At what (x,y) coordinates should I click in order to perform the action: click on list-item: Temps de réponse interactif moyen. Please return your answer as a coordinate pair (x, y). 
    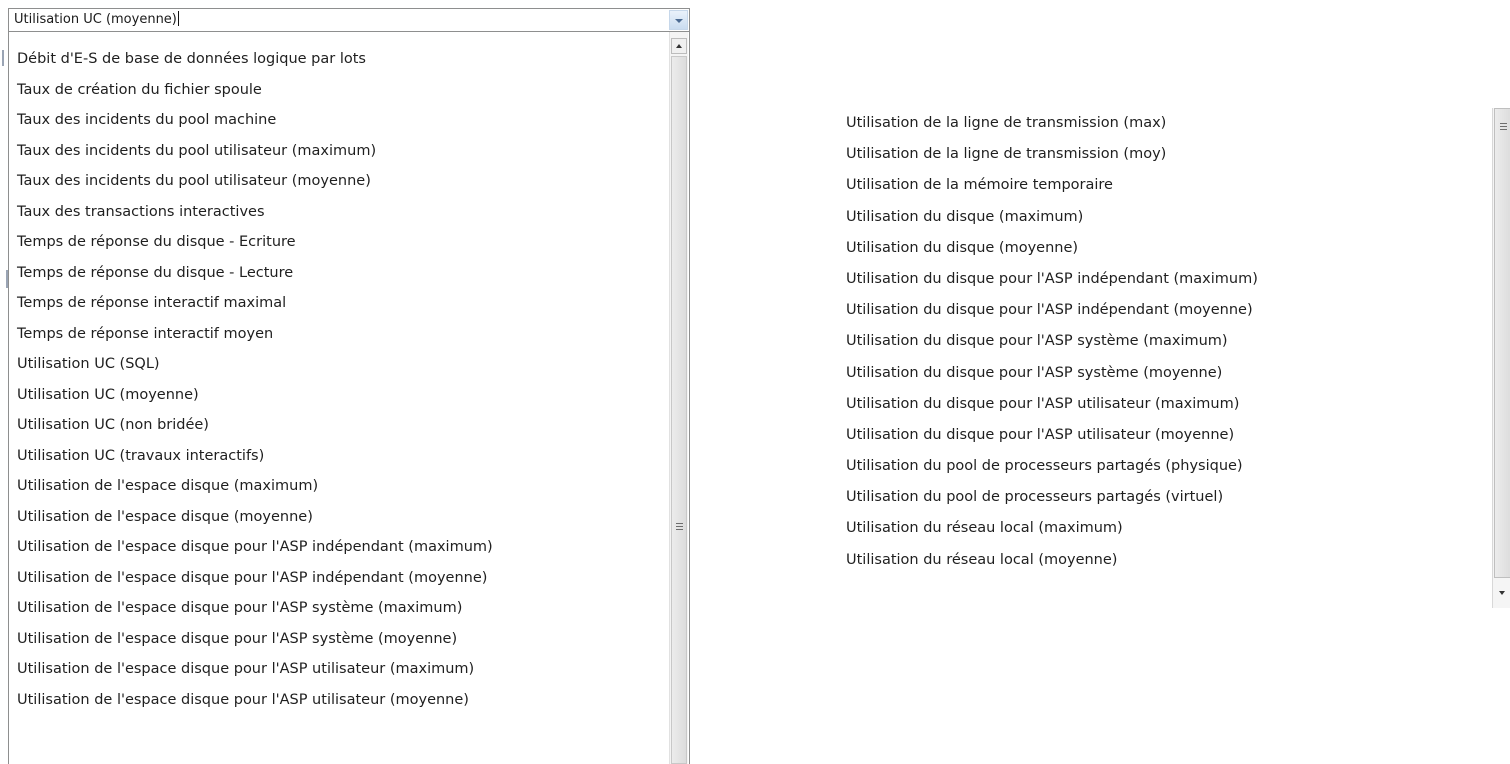
    Looking at the image, I should click on (251, 334).